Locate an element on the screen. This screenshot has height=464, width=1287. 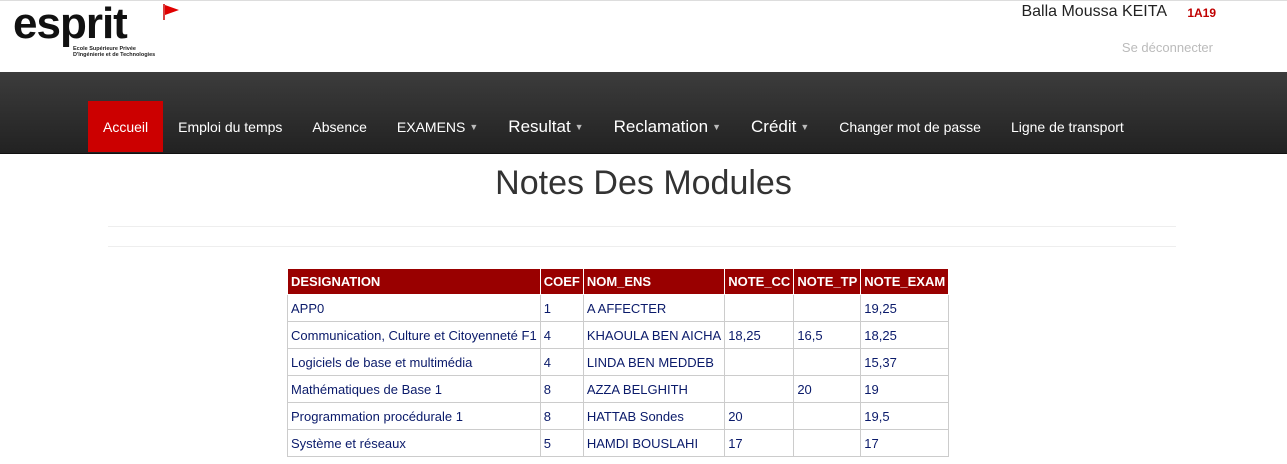
nav-item-label: EXAMENS is located at coordinates (431, 126).